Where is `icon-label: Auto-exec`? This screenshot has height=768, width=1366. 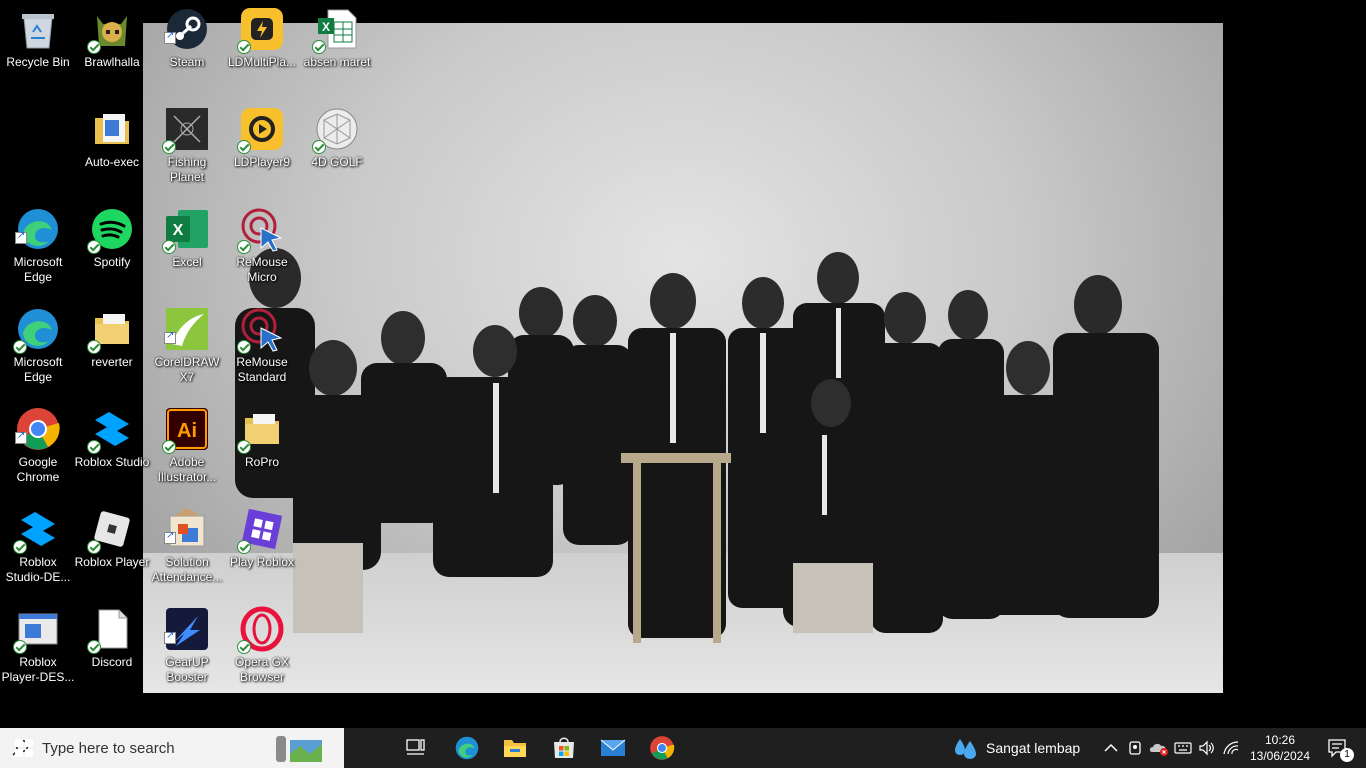 icon-label: Auto-exec is located at coordinates (112, 162).